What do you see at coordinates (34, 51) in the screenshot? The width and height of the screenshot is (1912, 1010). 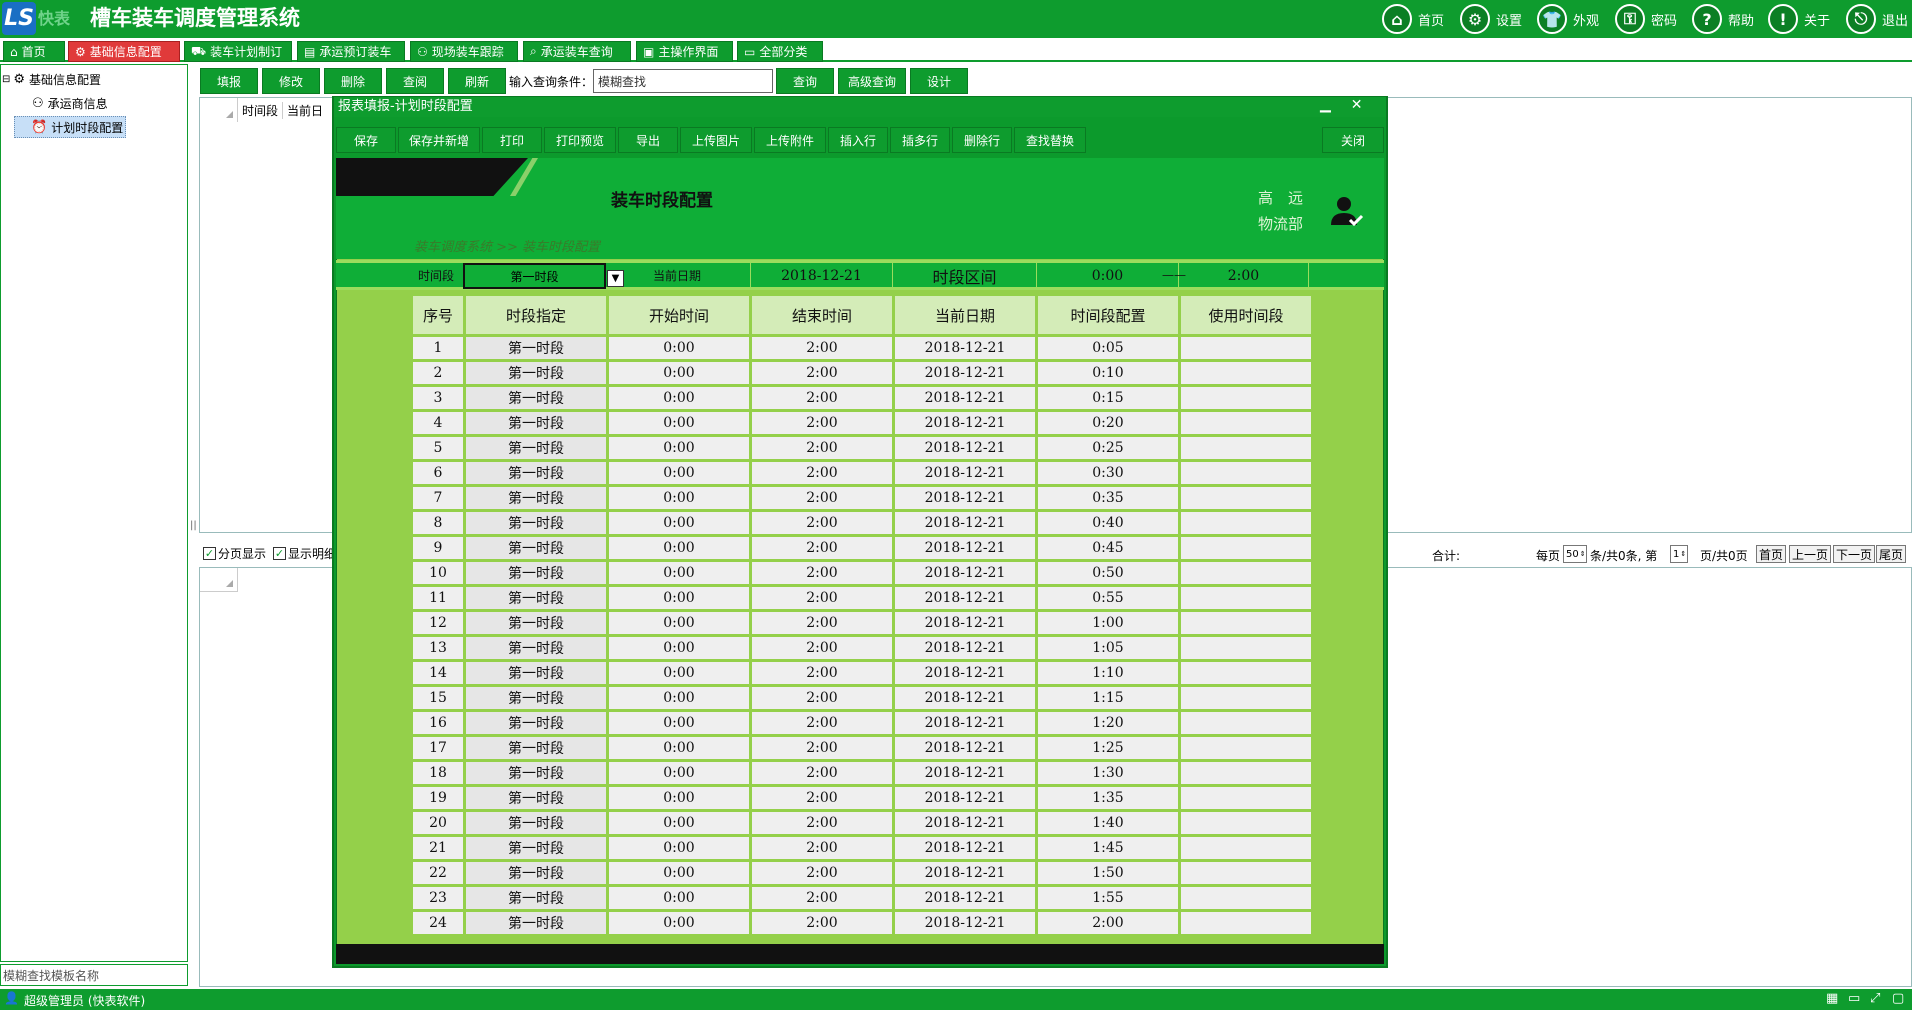 I see `tab-home: ⌂ 首页` at bounding box center [34, 51].